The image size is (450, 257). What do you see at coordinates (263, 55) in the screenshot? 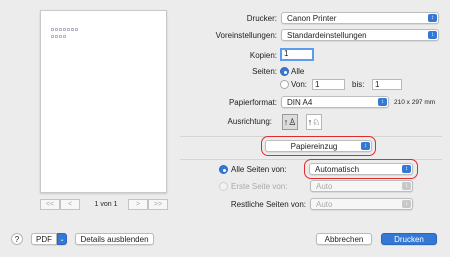
I see `copies-label: Kopien:` at bounding box center [263, 55].